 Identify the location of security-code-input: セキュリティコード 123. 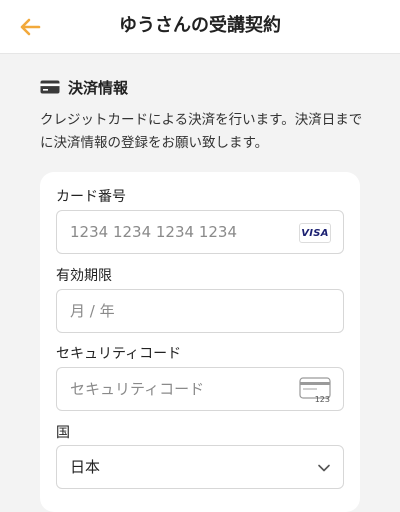
(200, 389).